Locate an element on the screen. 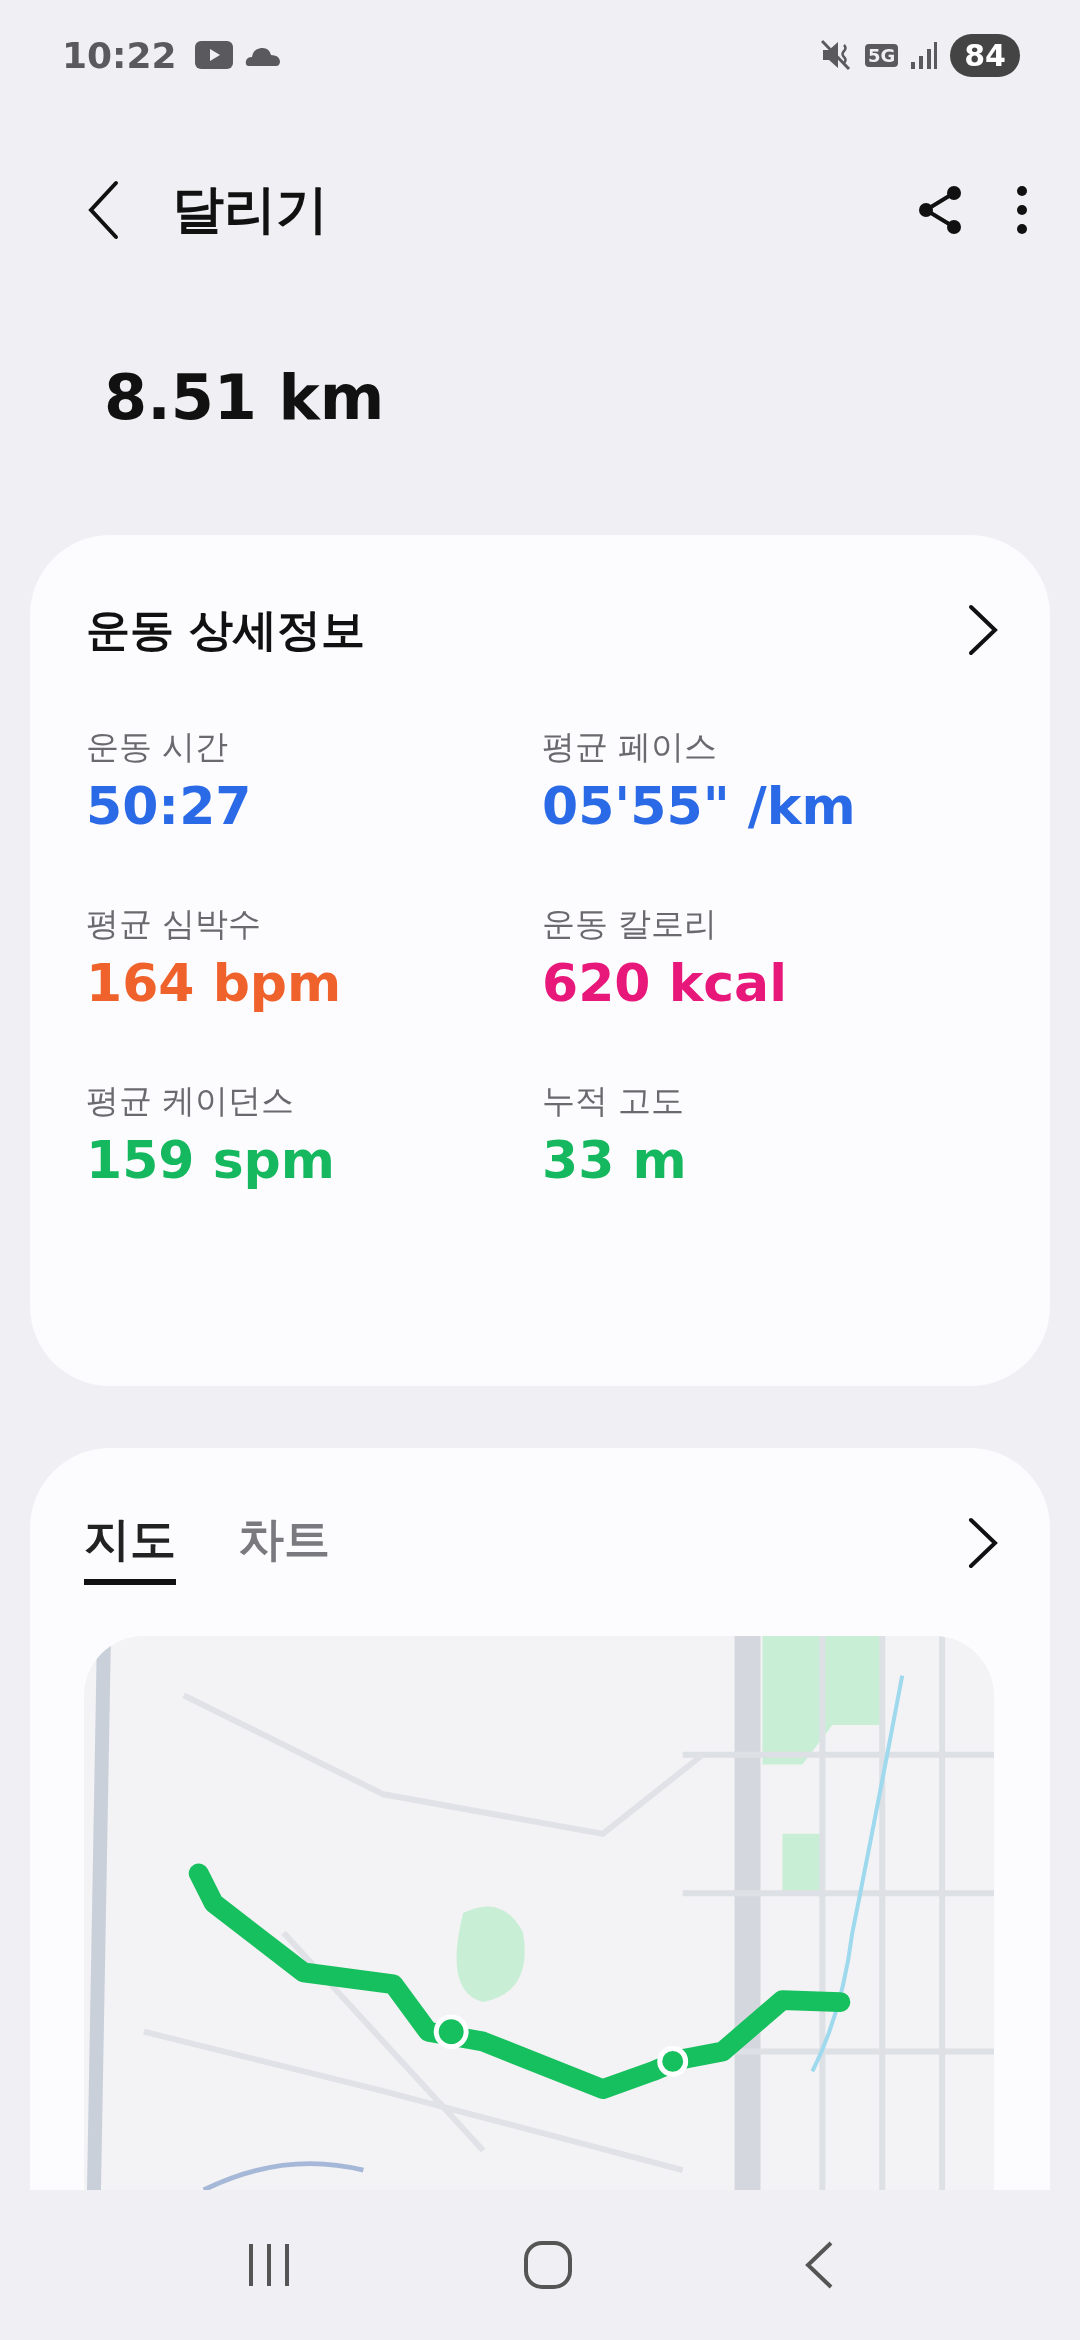  metric-value: 159 spm is located at coordinates (211, 1160).